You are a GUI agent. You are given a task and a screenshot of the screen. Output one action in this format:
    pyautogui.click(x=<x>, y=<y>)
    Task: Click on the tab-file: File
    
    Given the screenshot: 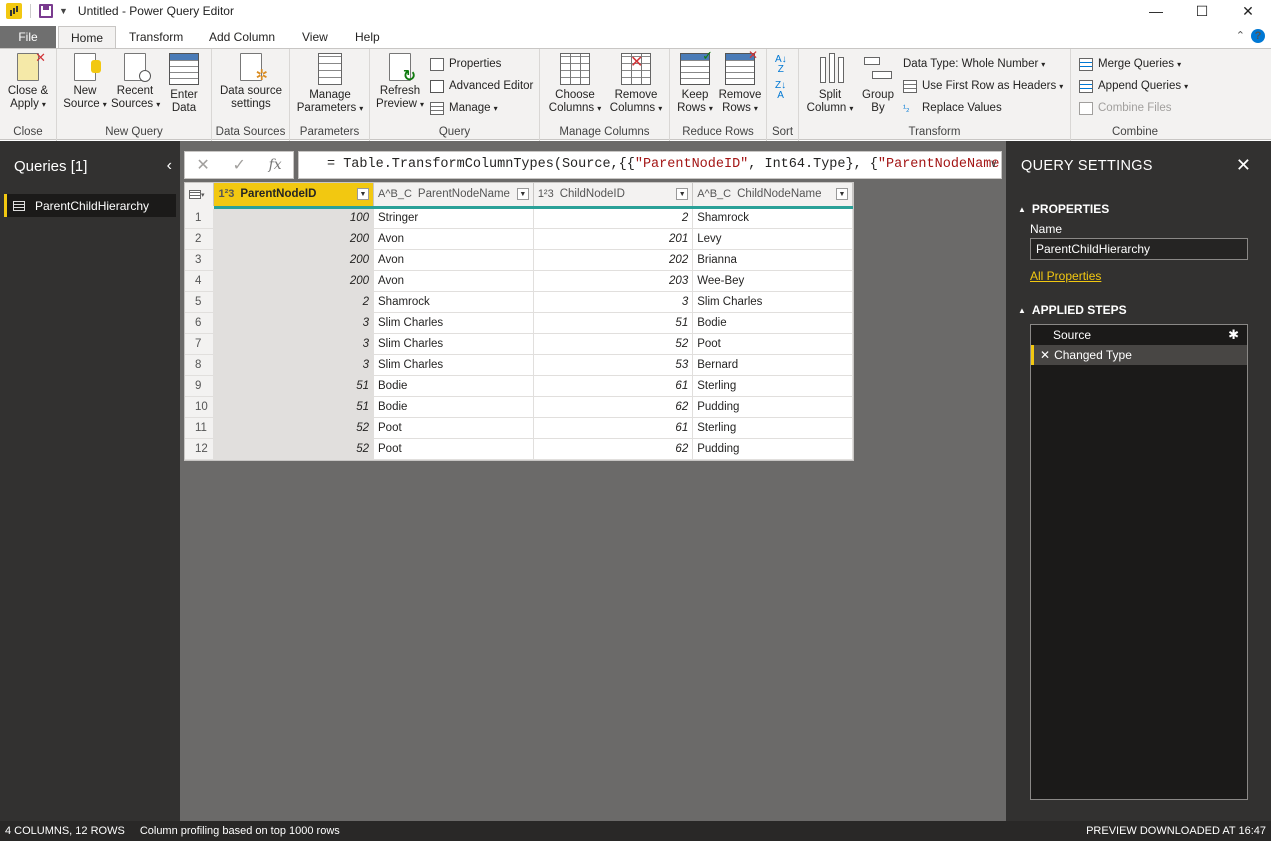 What is the action you would take?
    pyautogui.click(x=28, y=37)
    